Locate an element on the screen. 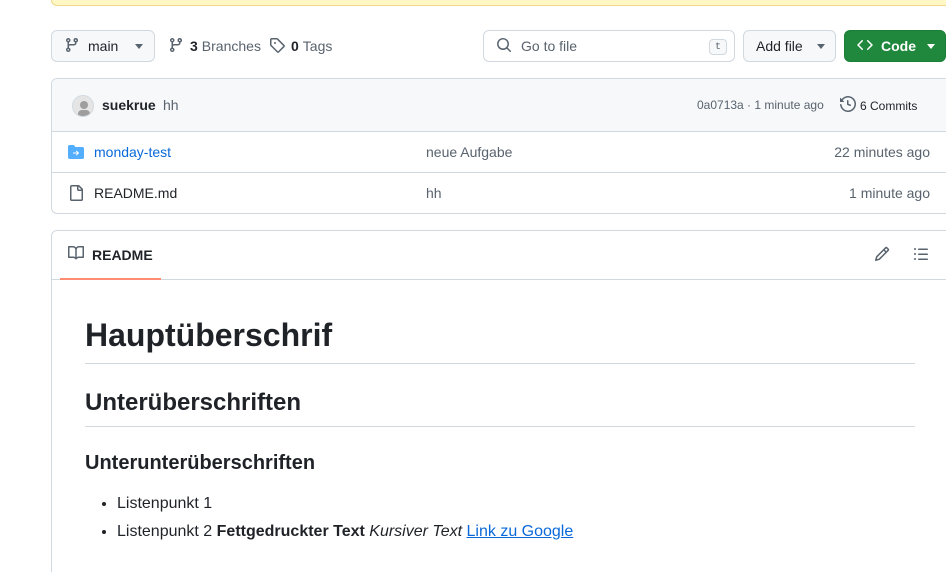 This screenshot has height=572, width=946. tag-icon is located at coordinates (277, 46).